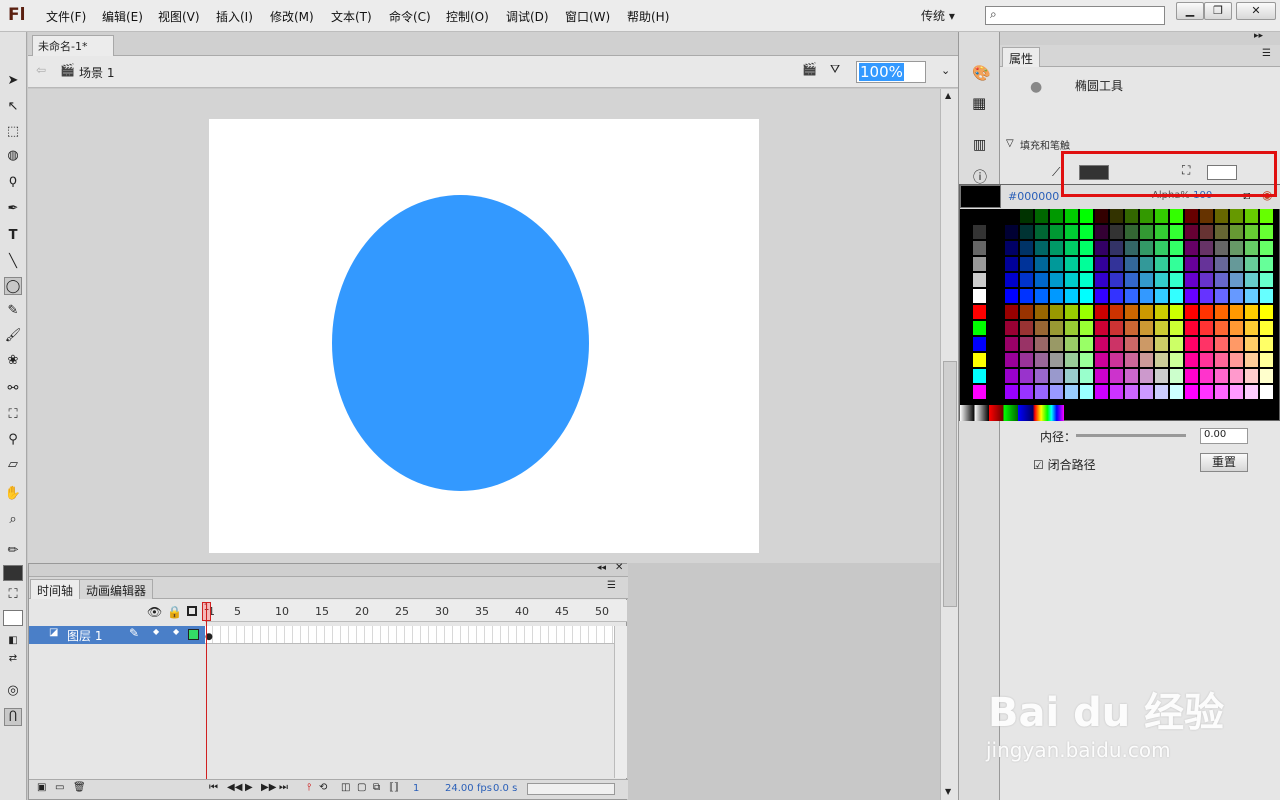 The image size is (1280, 800). Describe the element at coordinates (13, 107) in the screenshot. I see `subselection-tool-icon: ↖` at that location.